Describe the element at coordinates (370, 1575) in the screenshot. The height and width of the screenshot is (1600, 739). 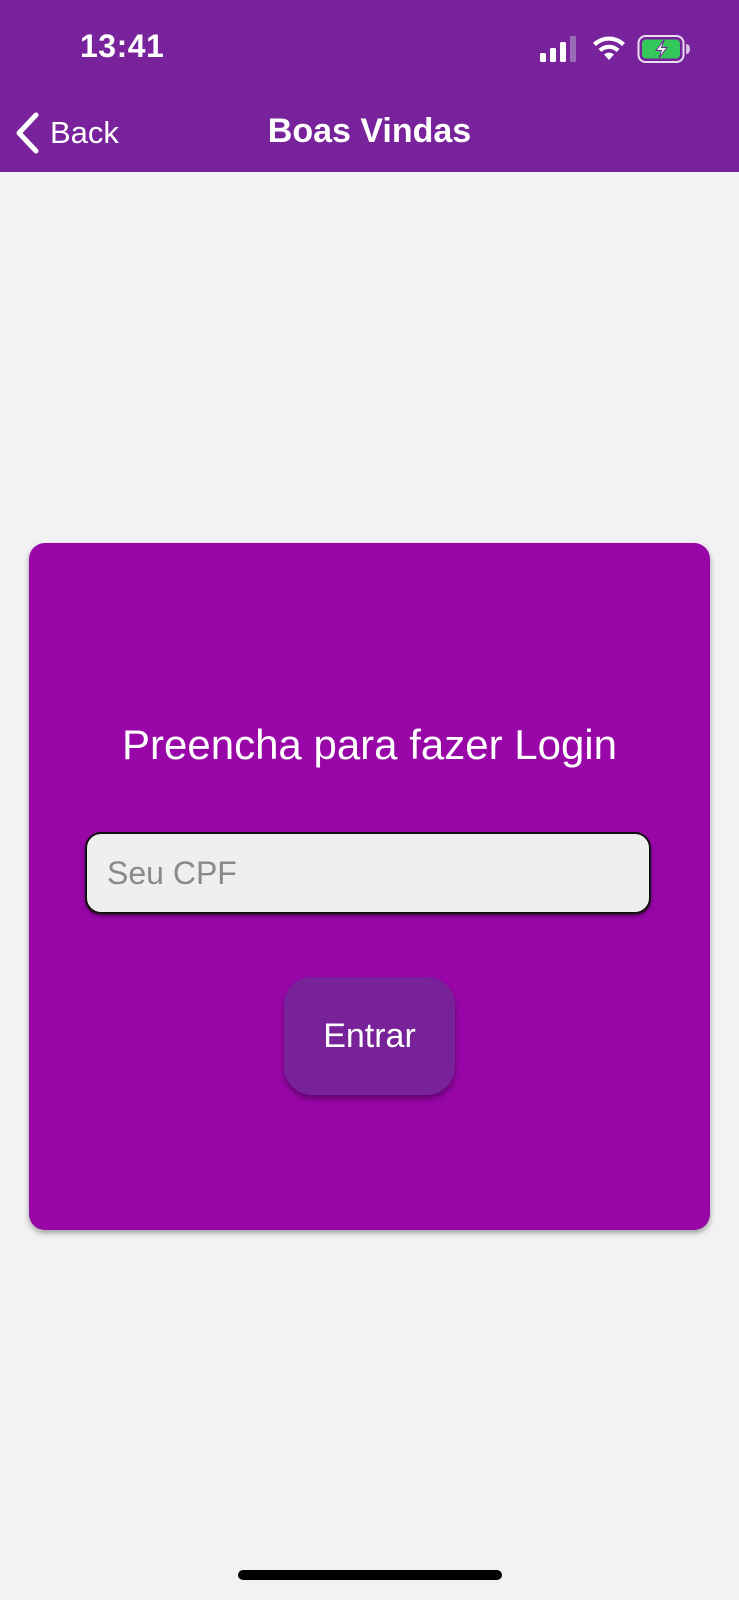
I see `home-indicator` at that location.